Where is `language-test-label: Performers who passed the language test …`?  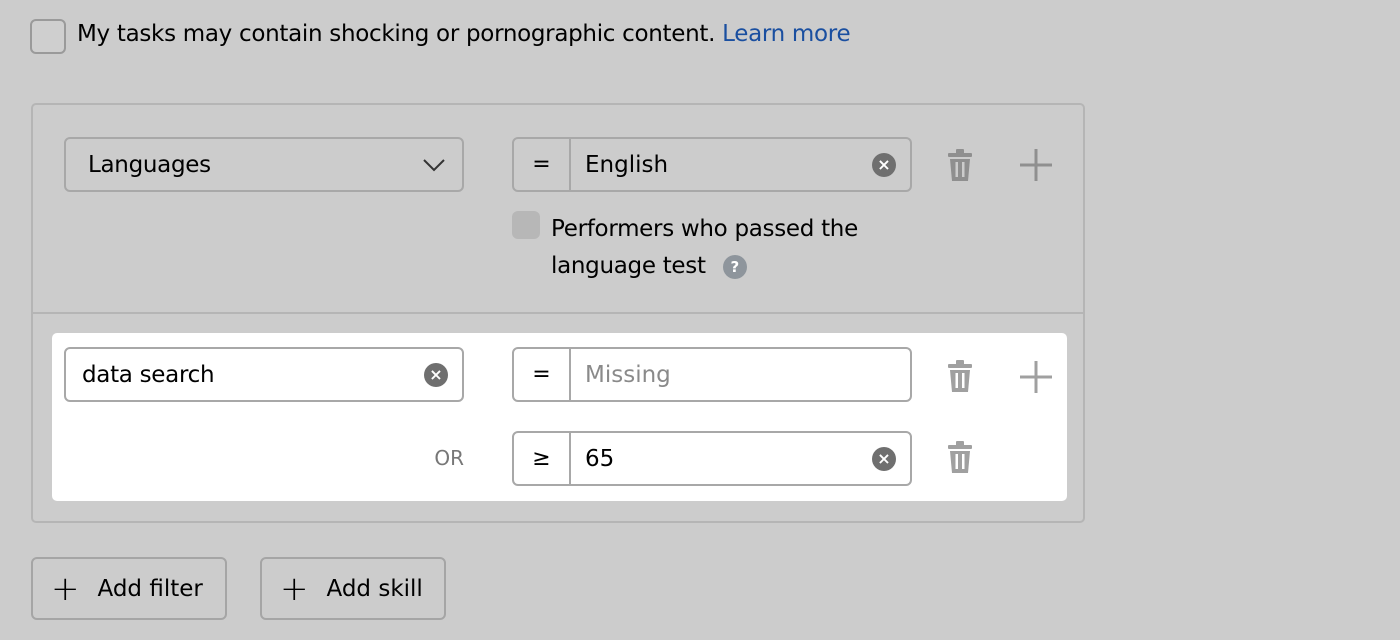
language-test-label: Performers who passed the language test … is located at coordinates (704, 247).